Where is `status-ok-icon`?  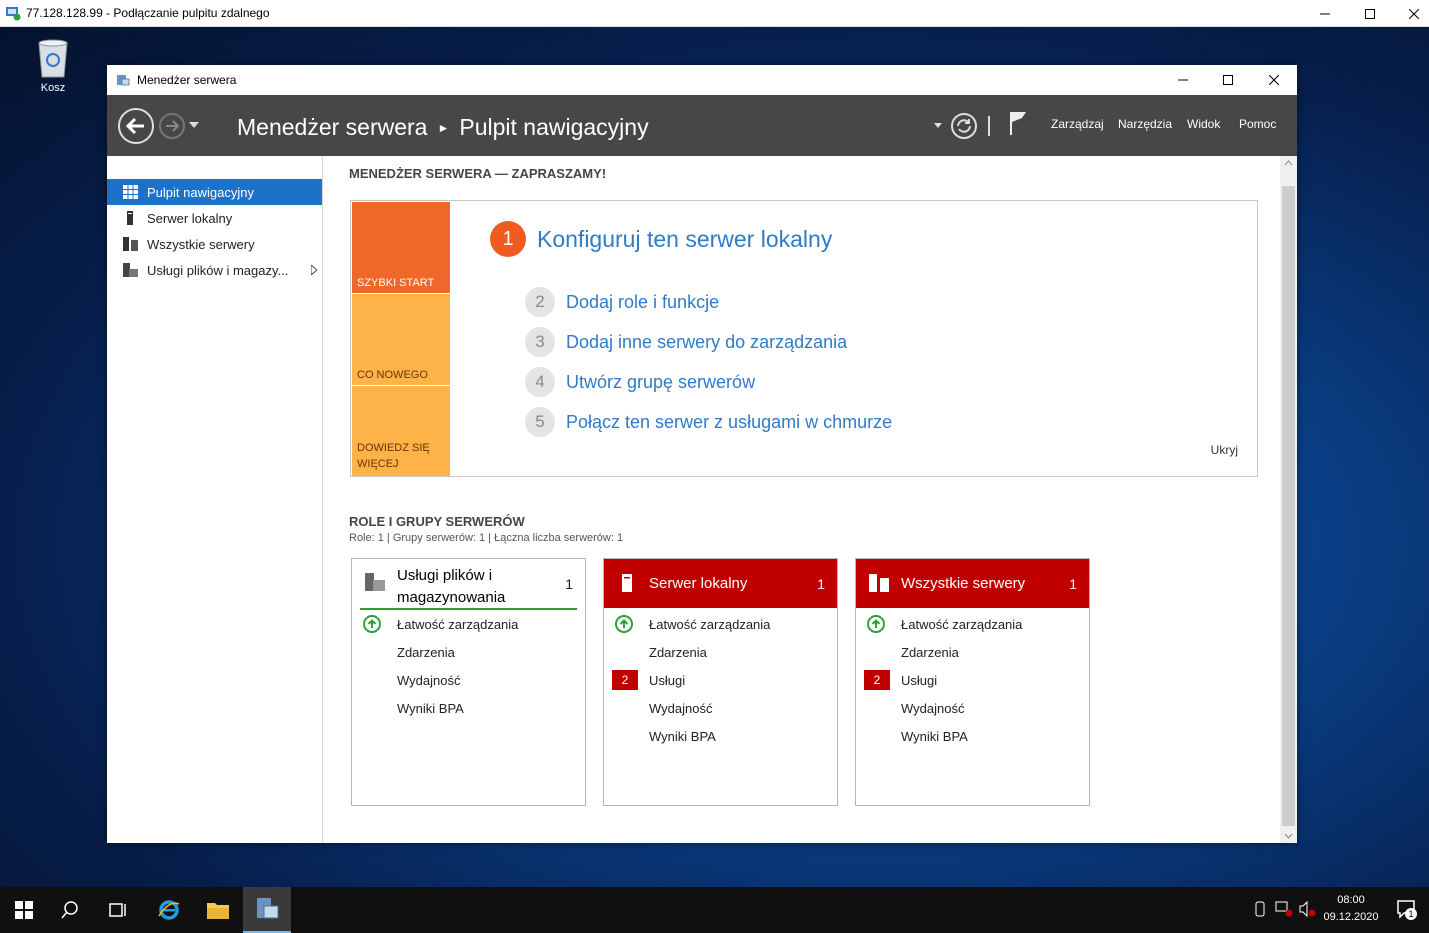 status-ok-icon is located at coordinates (876, 624).